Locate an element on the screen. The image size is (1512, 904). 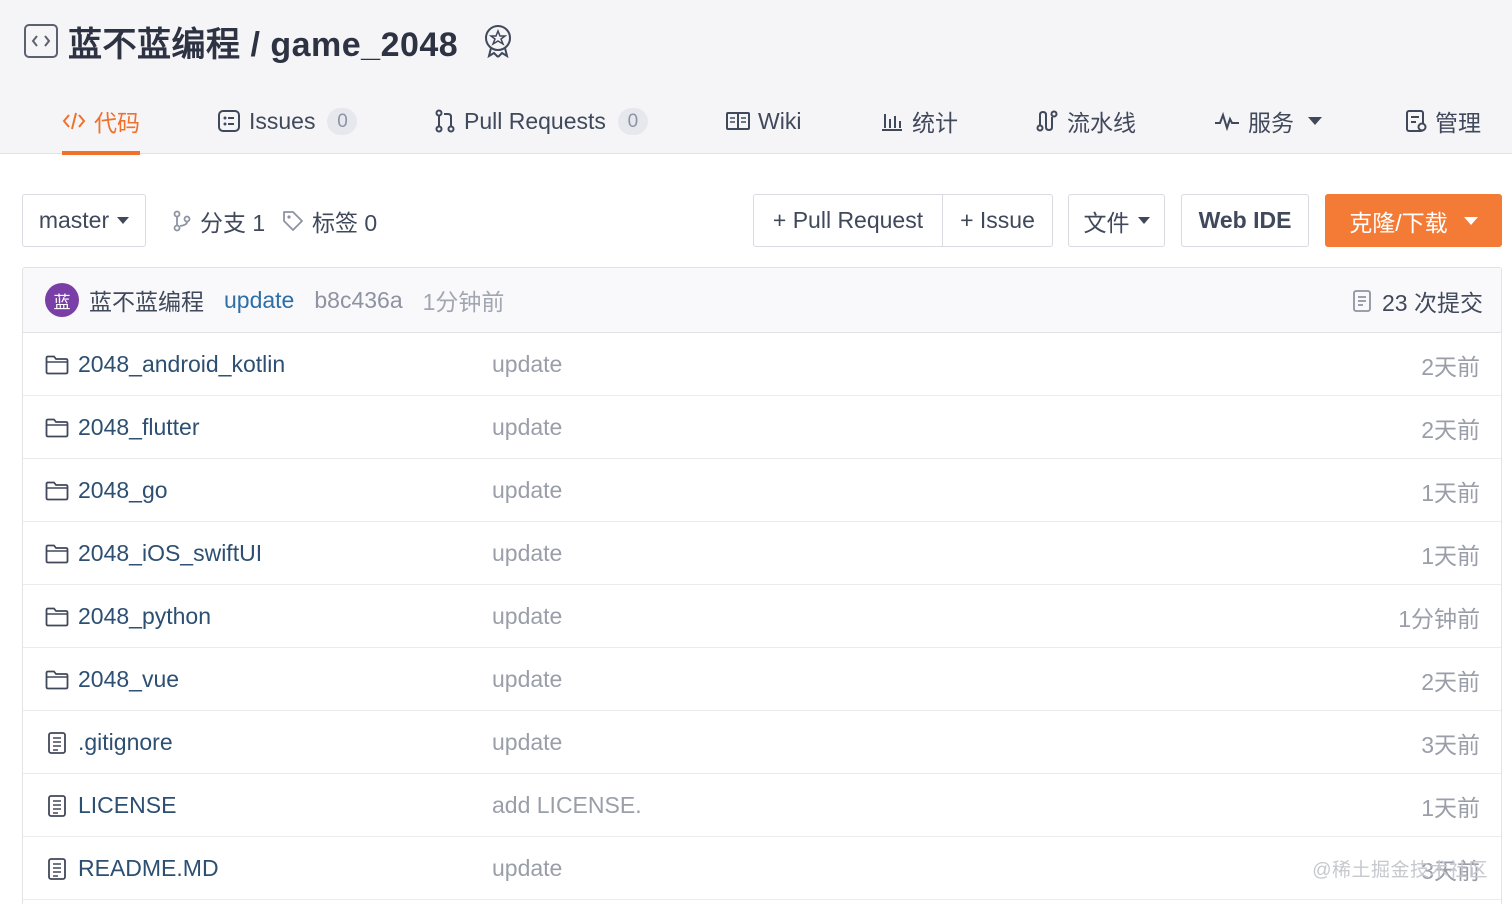
commit-count-link: 23 次提交 is located at coordinates (1417, 300).